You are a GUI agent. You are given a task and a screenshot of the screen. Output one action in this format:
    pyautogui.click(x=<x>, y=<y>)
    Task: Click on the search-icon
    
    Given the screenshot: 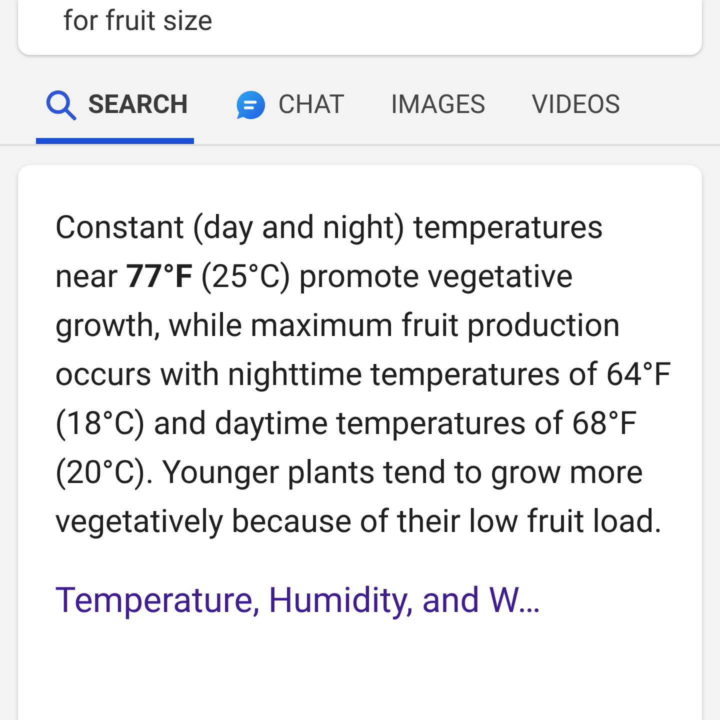 What is the action you would take?
    pyautogui.click(x=61, y=105)
    